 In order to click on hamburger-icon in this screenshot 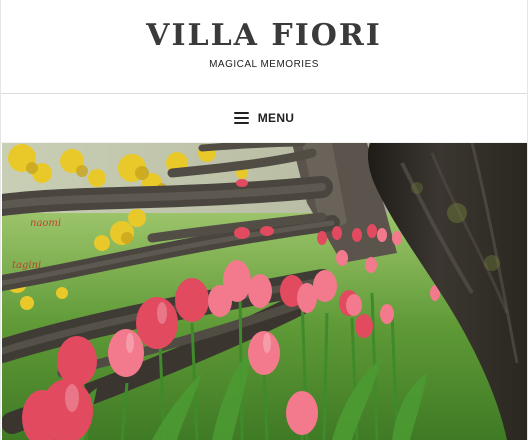, I will do `click(241, 118)`.